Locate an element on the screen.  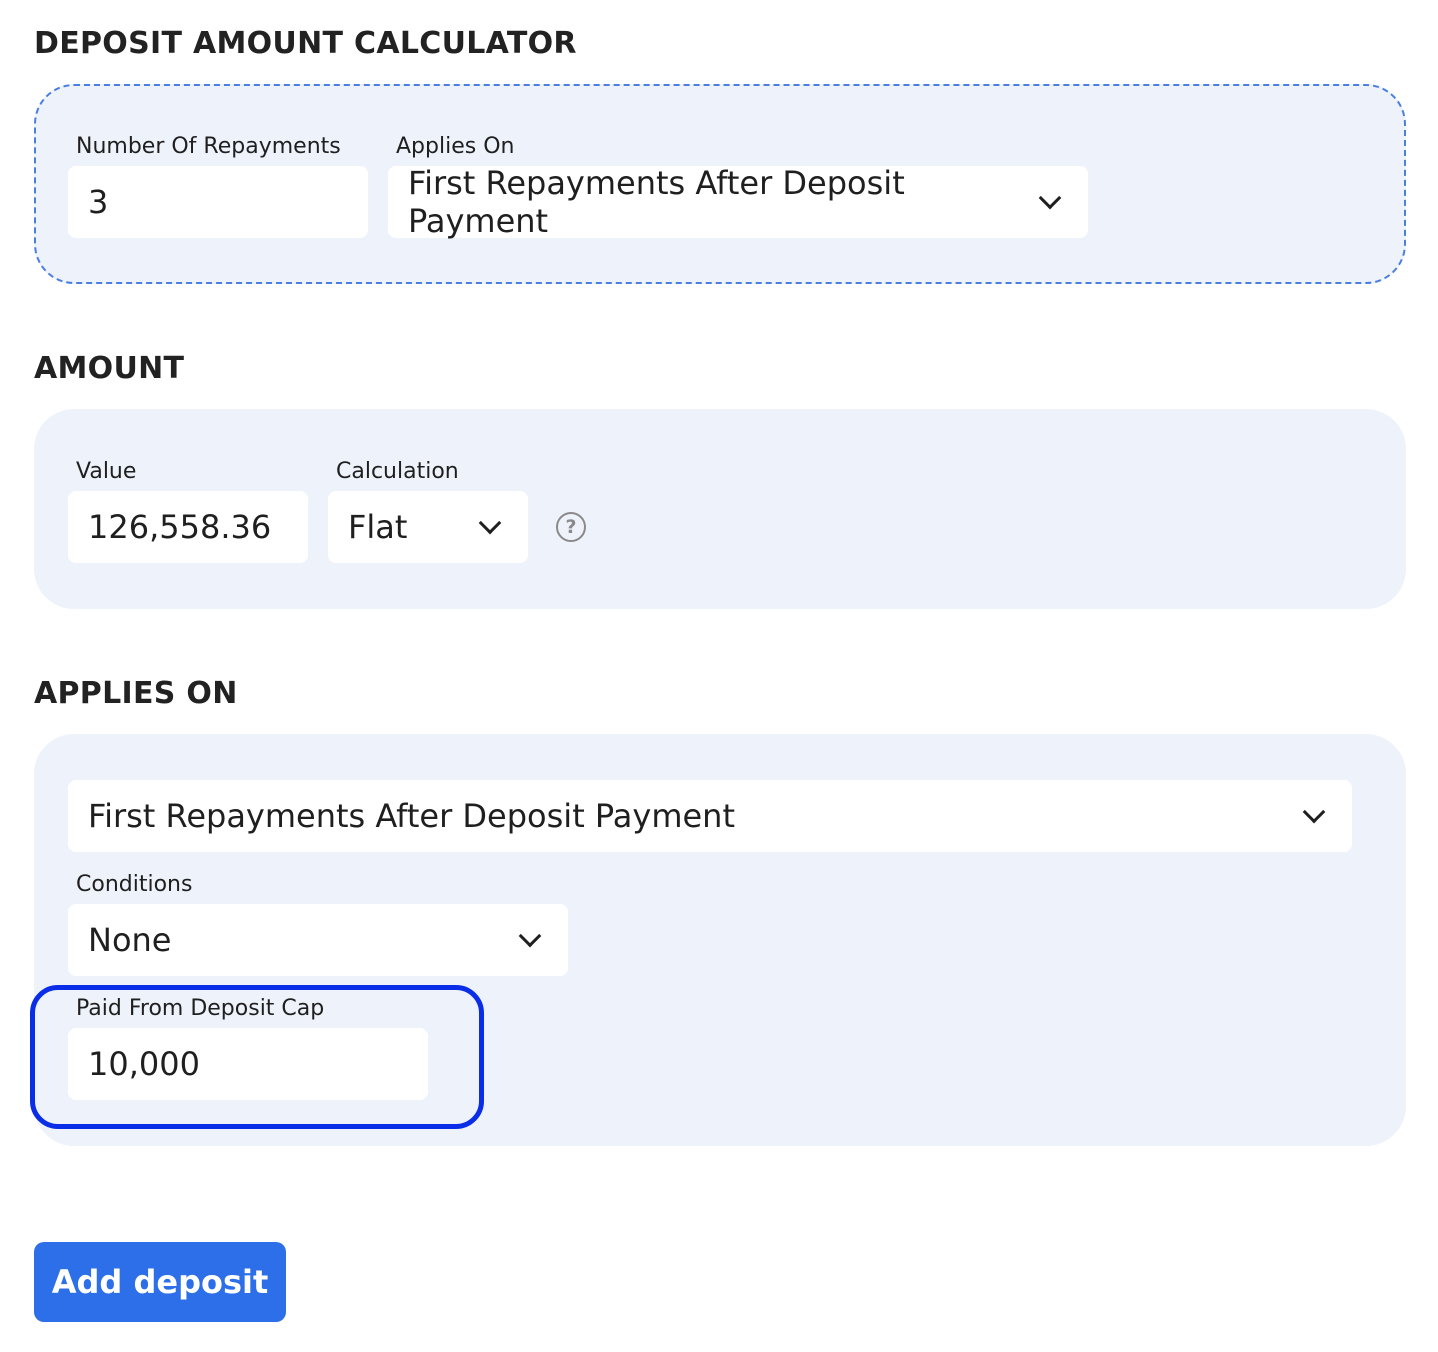
deposit-cap-highlight is located at coordinates (257, 1057).